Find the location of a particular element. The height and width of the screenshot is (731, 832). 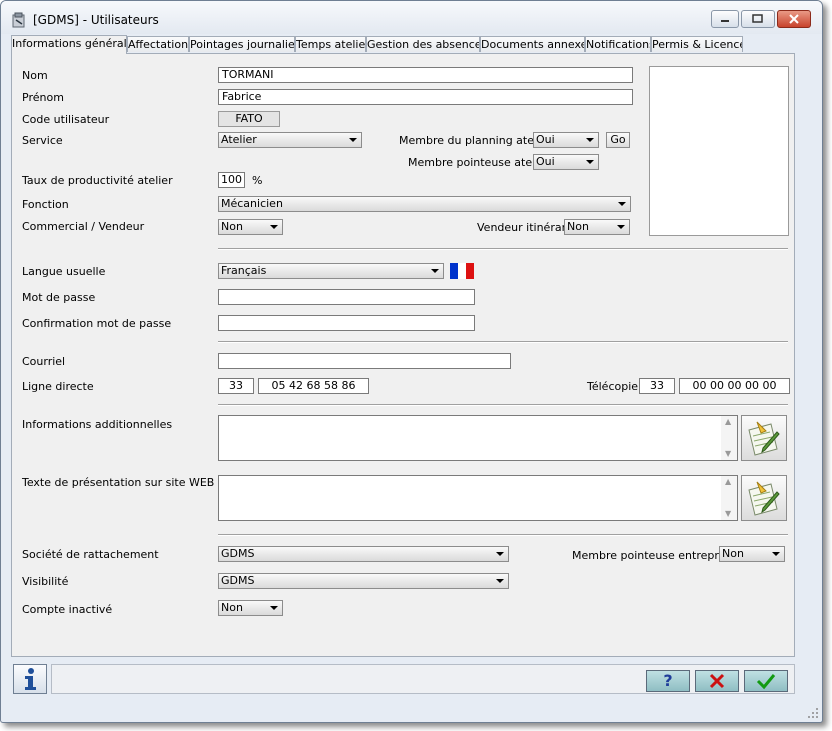

info-button is located at coordinates (30, 679).